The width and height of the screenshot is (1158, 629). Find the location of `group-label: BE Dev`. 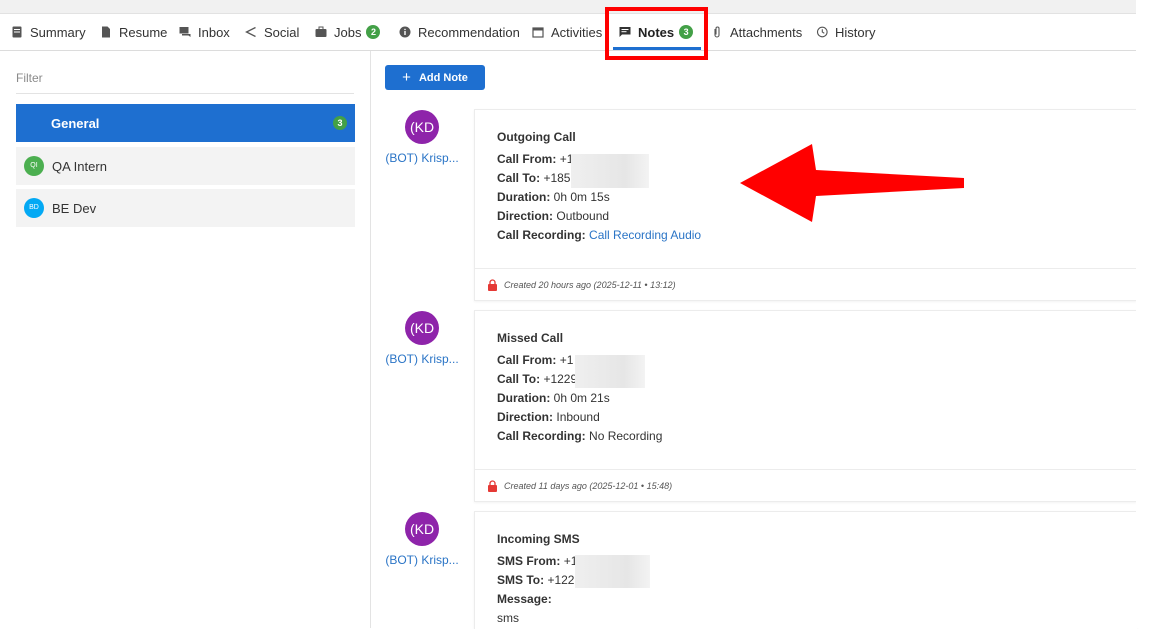

group-label: BE Dev is located at coordinates (74, 208).